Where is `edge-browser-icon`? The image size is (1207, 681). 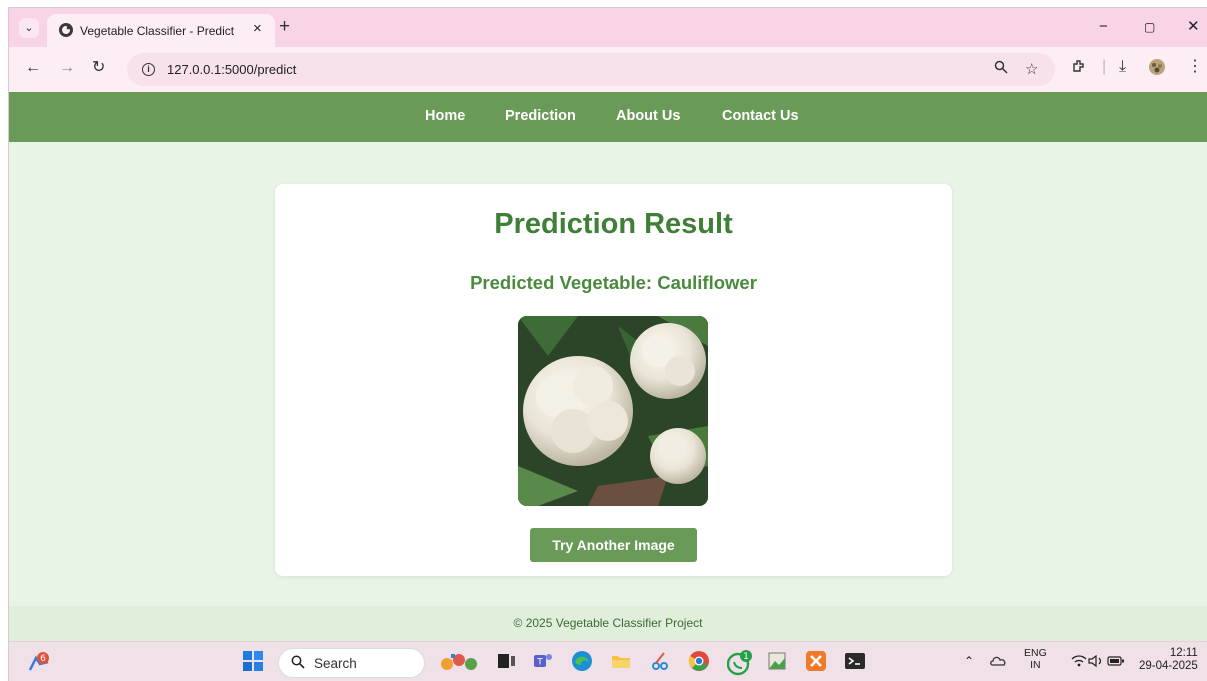 edge-browser-icon is located at coordinates (583, 662).